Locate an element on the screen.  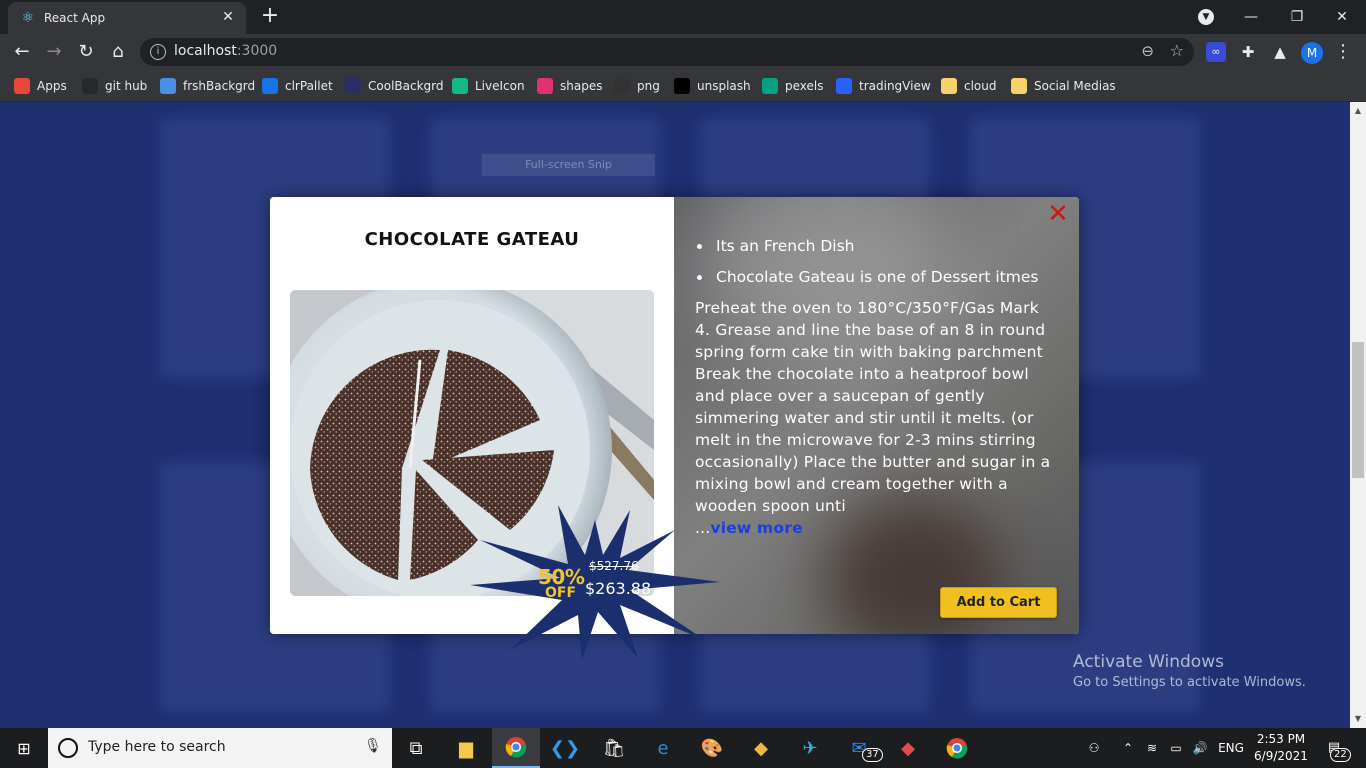
pexels-icon is located at coordinates (770, 86).